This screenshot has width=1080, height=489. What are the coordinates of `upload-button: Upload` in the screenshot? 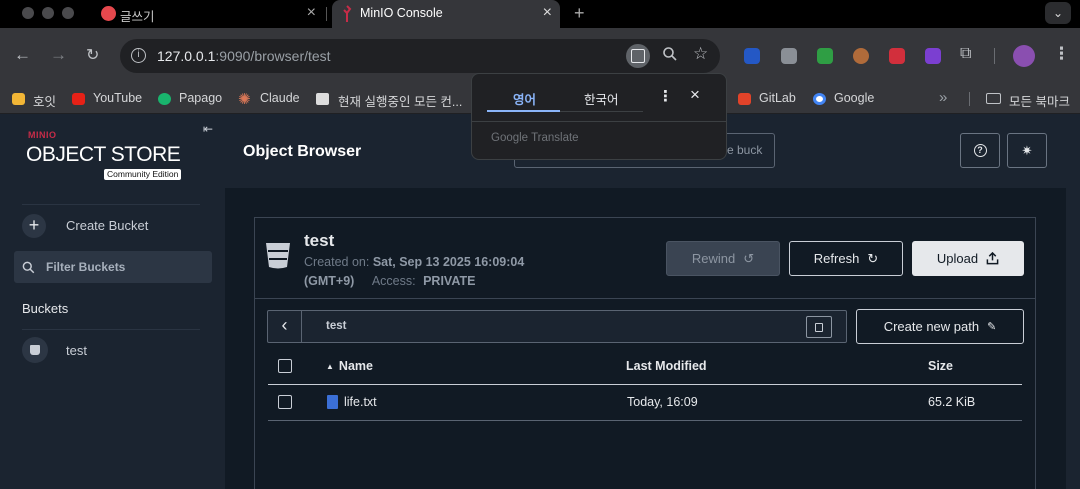 It's located at (968, 258).